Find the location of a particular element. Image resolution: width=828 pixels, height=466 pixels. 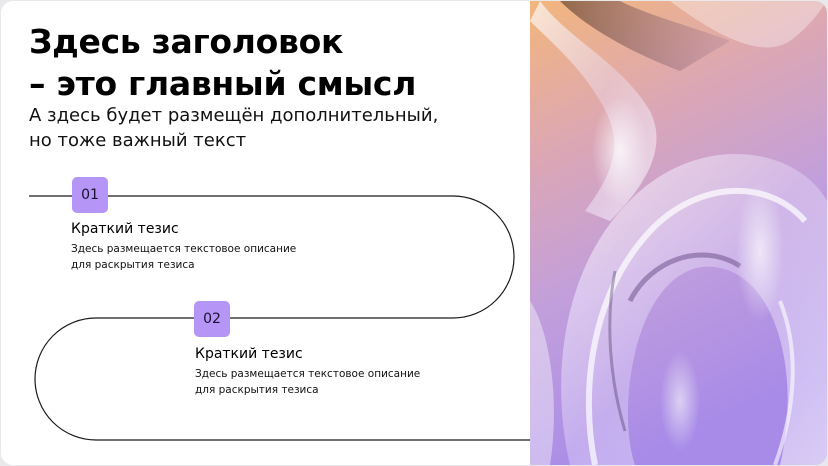

step-number: 01 is located at coordinates (90, 195).